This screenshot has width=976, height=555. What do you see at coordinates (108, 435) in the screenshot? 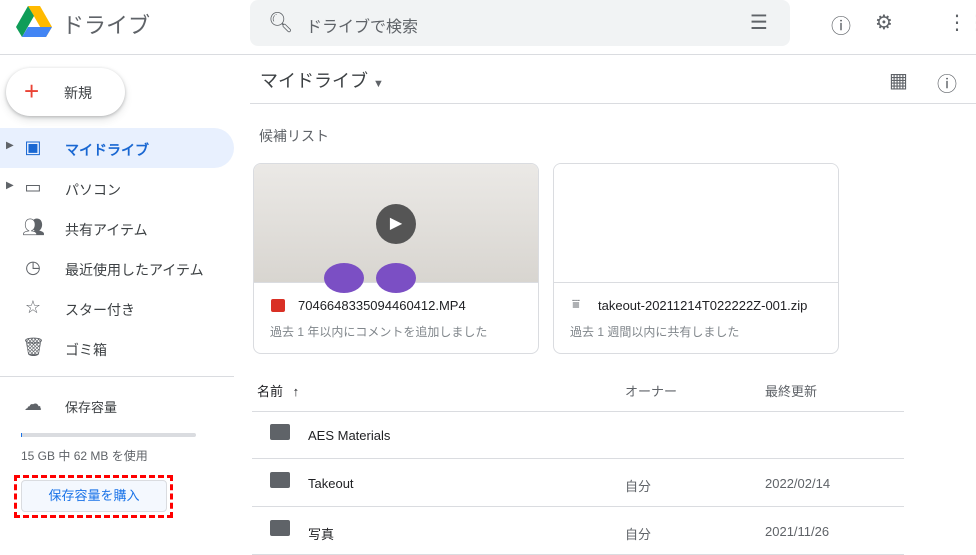
I see `storage-bar` at bounding box center [108, 435].